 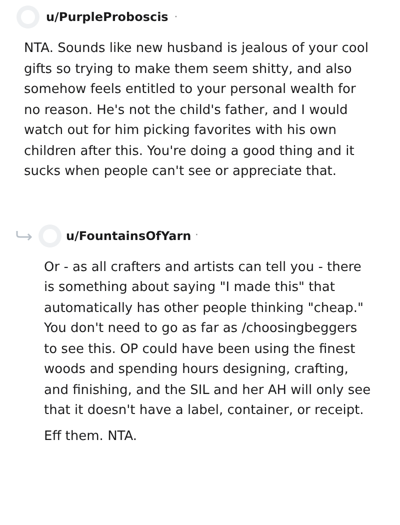 I want to click on comment-text: Eff them. NTA., so click(x=91, y=437).